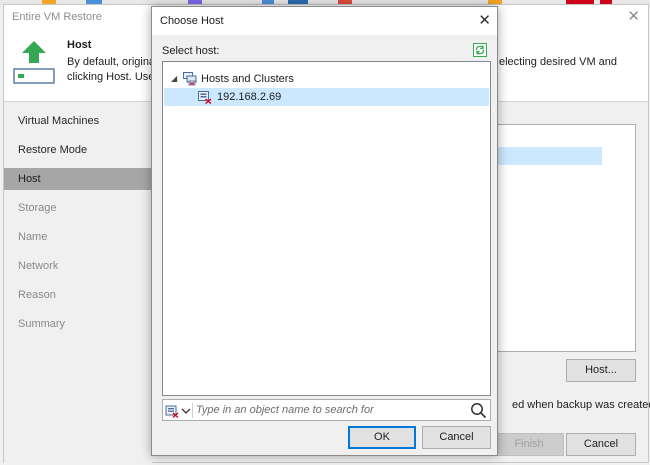 This screenshot has height=465, width=650. I want to click on search-separator, so click(192, 410).